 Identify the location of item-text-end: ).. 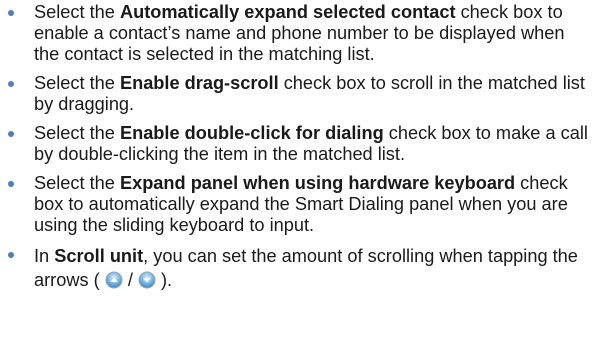
(167, 280).